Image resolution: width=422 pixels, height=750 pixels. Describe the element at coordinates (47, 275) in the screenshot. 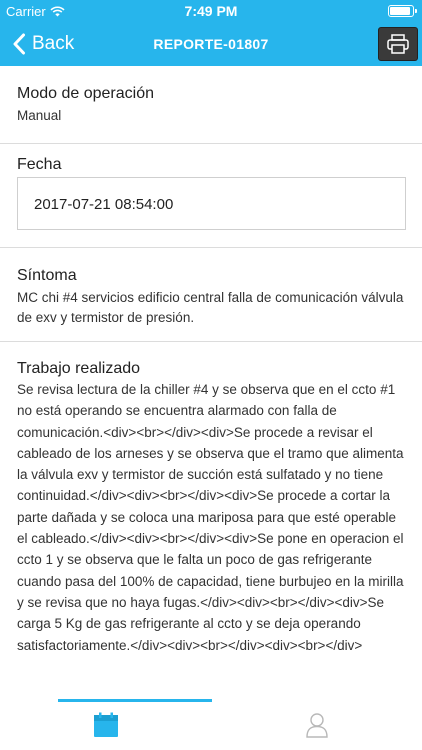

I see `sintoma-title: Síntoma` at that location.